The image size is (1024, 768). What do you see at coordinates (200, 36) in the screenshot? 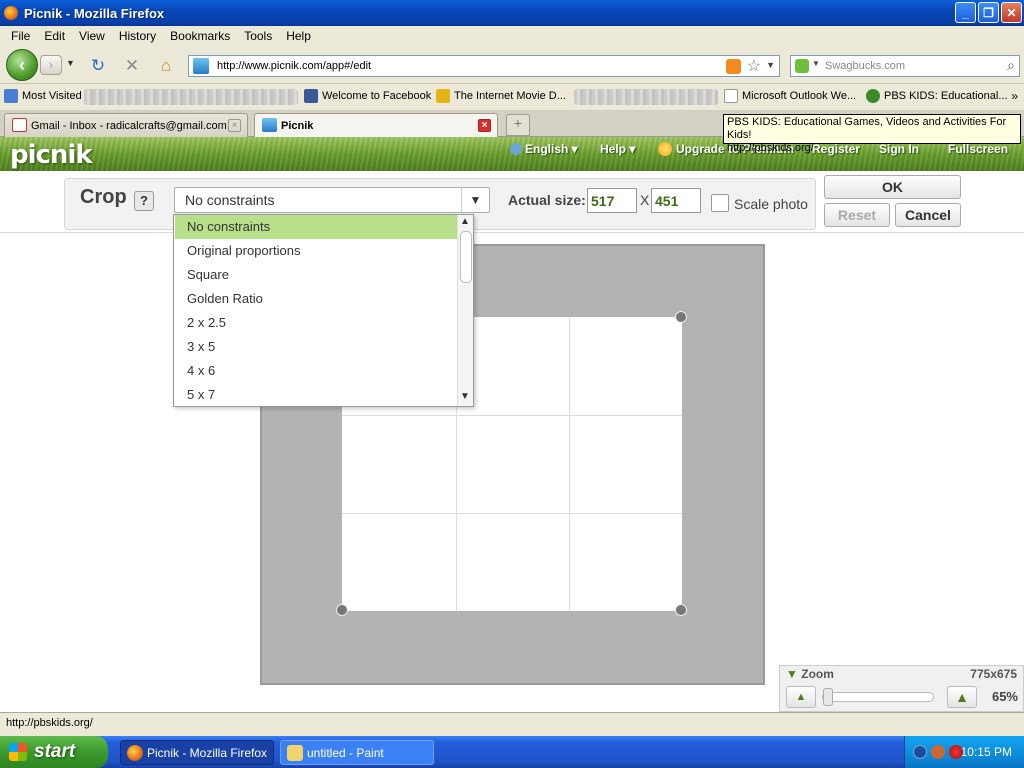
I see `menu-bookmarks: Bookmarks` at bounding box center [200, 36].